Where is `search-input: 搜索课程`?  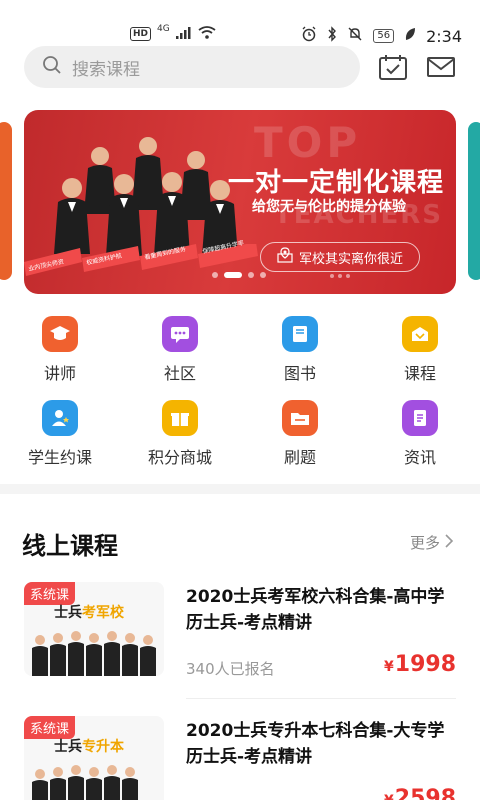
search-input: 搜索课程 is located at coordinates (192, 67).